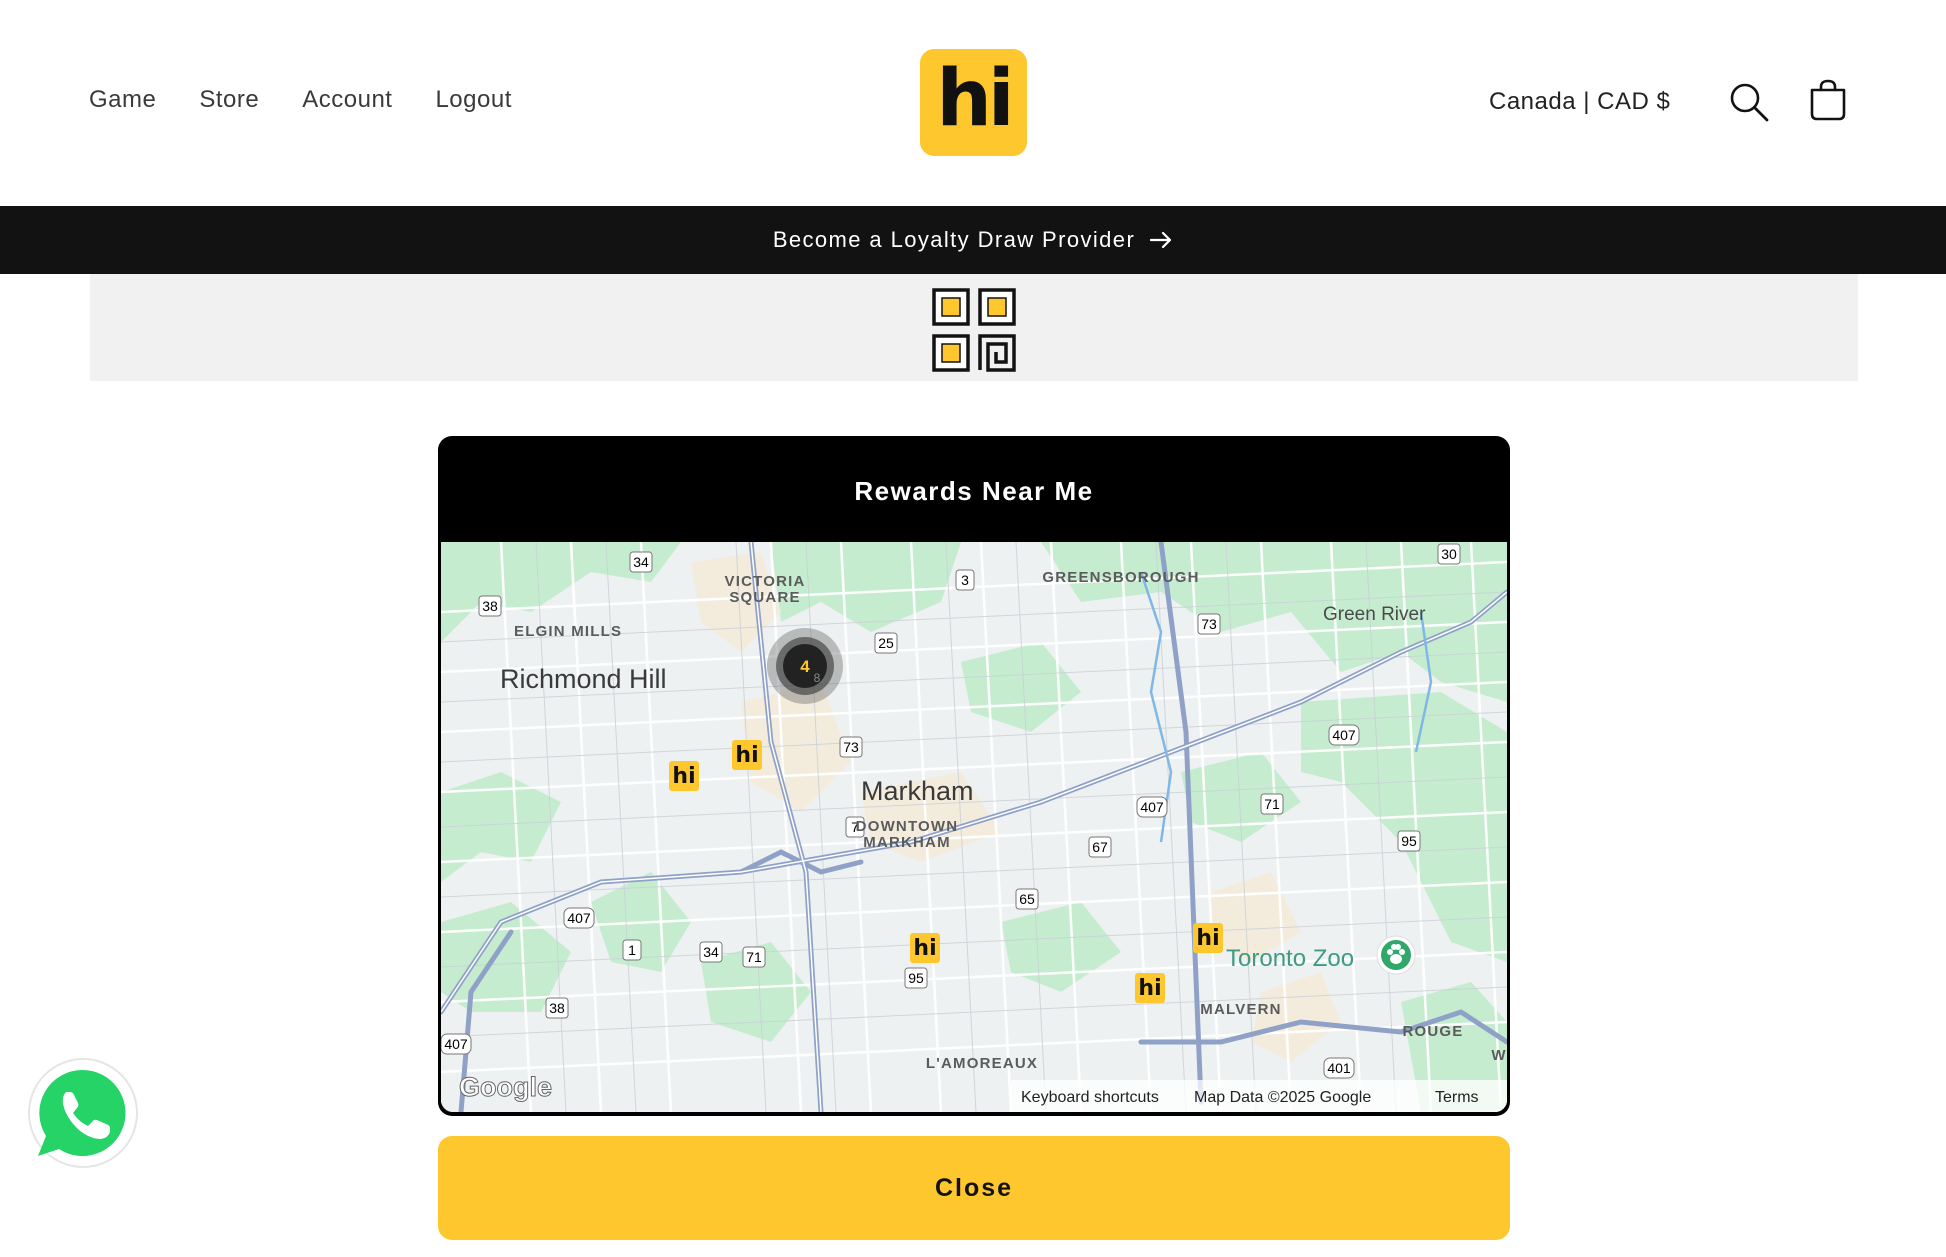  What do you see at coordinates (1579, 102) in the screenshot?
I see `country-currency-selector: Canada | CAD $` at bounding box center [1579, 102].